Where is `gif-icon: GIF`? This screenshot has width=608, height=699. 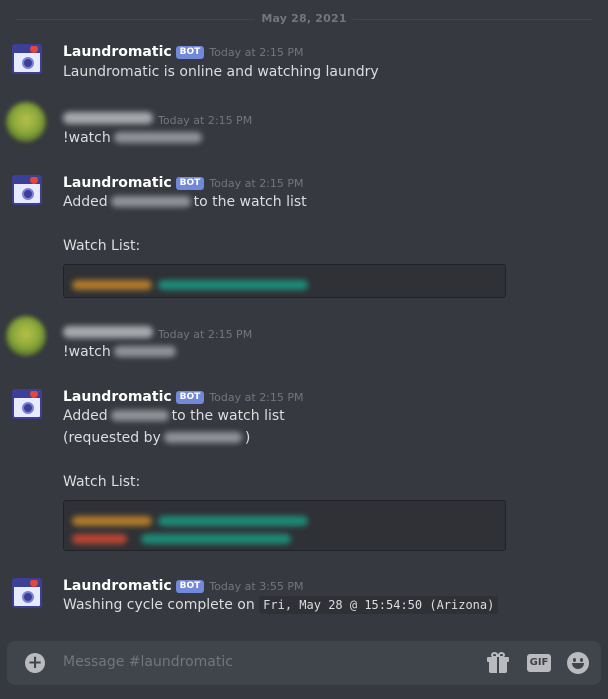
gif-icon: GIF is located at coordinates (539, 663).